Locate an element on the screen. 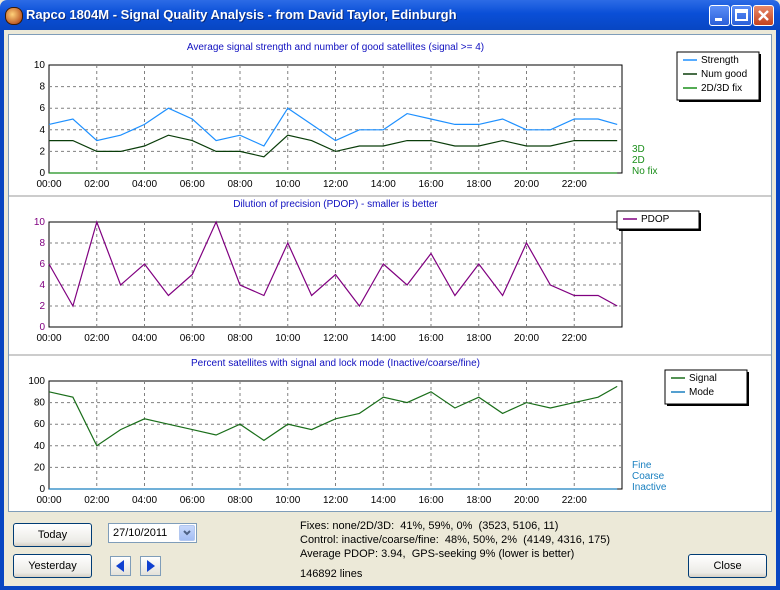  date-value: 27/10/2011 is located at coordinates (140, 533).